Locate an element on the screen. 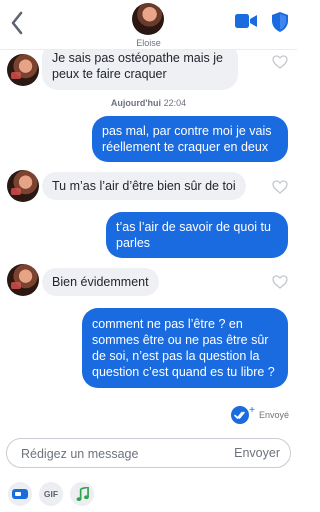 The width and height of the screenshot is (320, 512). message-composer: Envoyer is located at coordinates (148, 453).